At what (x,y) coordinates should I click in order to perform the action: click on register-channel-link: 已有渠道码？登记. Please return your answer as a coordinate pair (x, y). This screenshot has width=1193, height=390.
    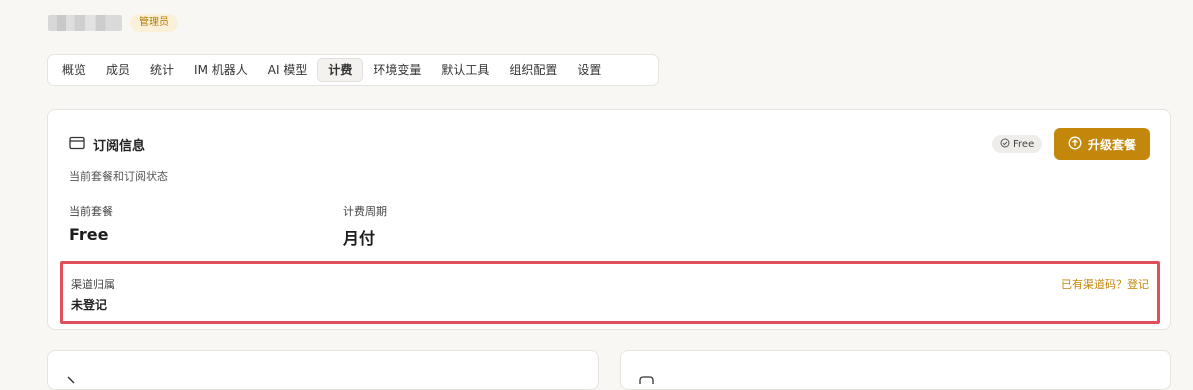
    Looking at the image, I should click on (1105, 284).